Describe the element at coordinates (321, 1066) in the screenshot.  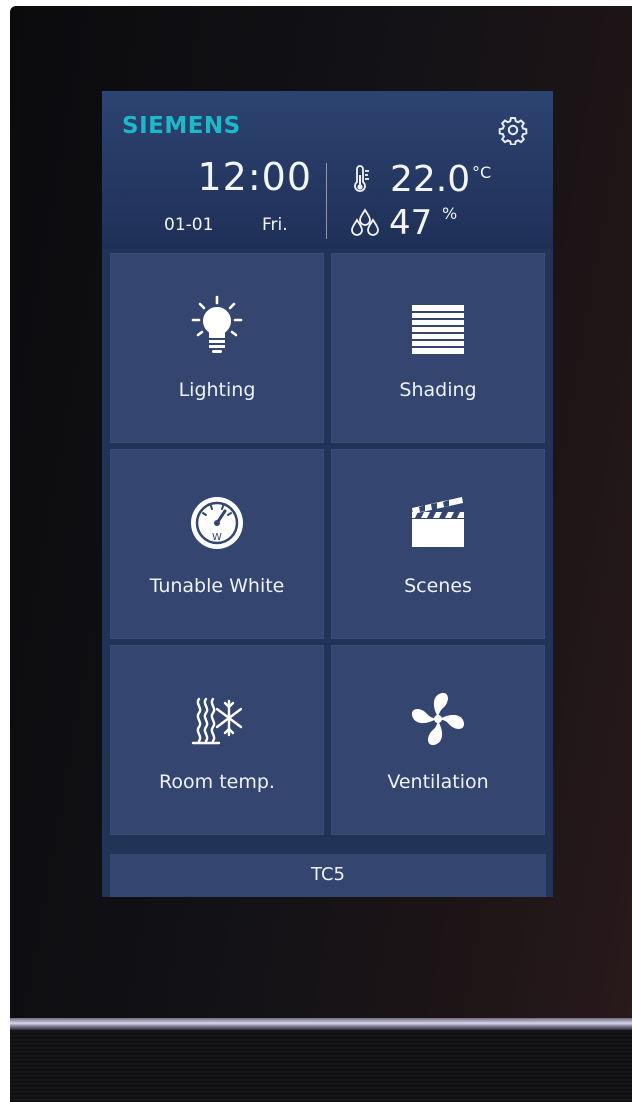
I see `device-base` at that location.